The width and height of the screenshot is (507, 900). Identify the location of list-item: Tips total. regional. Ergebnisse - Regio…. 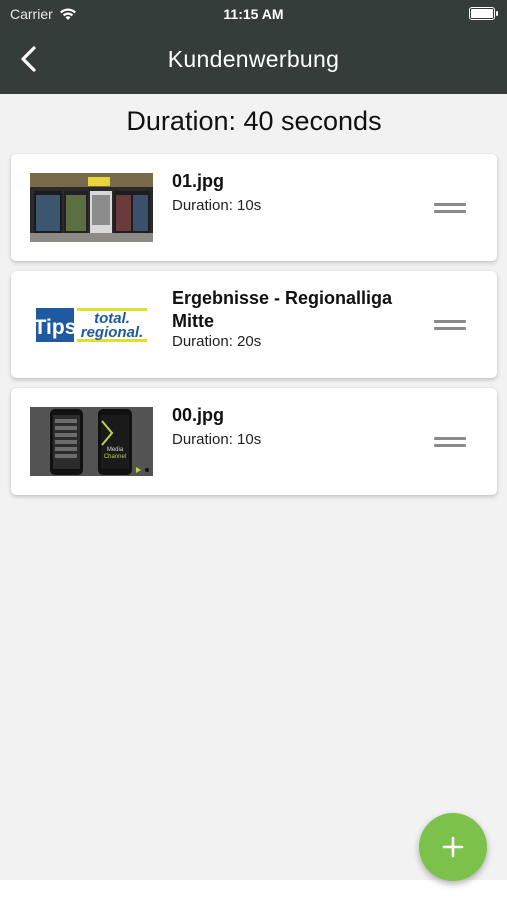
(254, 324).